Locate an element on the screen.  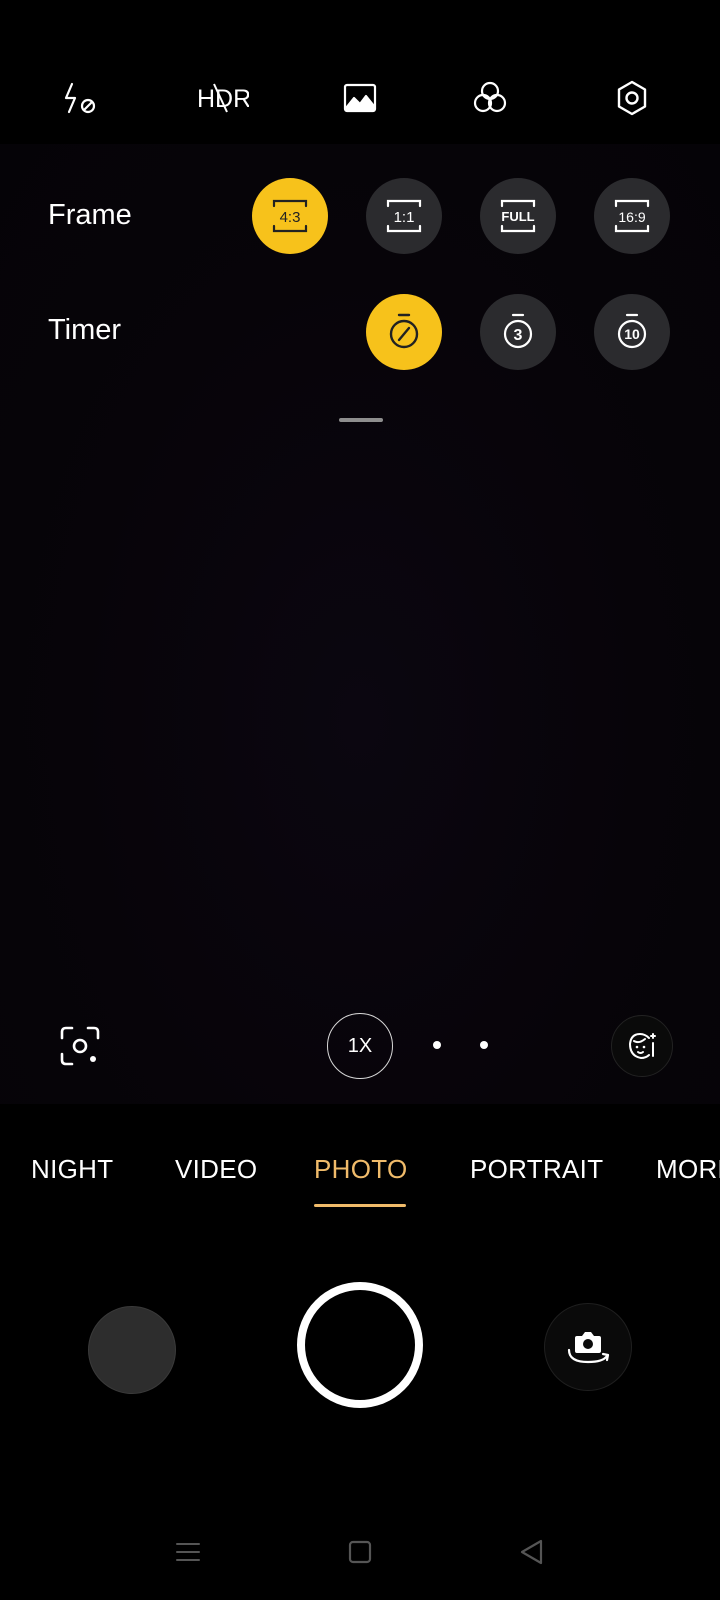
camera-mode-selector: NIGHT VIDEO PHOTO PORTRAIT MORE is located at coordinates (360, 1159).